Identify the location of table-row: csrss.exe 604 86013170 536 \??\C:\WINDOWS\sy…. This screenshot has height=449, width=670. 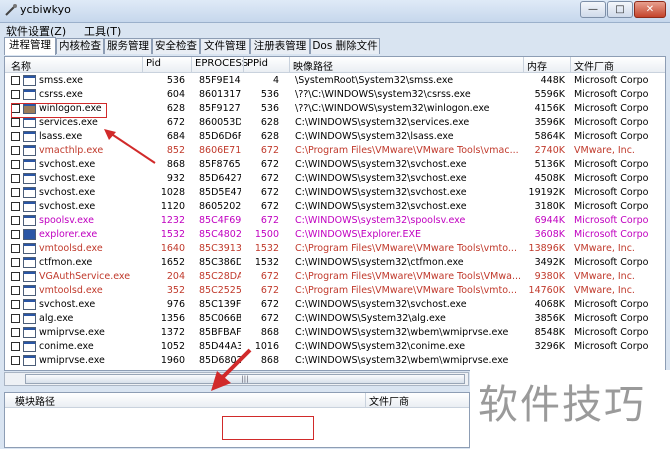
(335, 95).